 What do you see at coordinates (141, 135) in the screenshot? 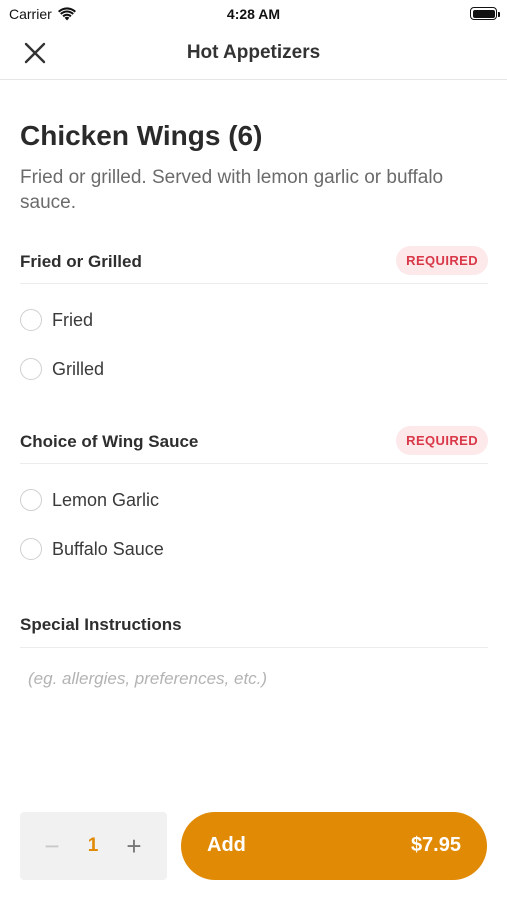
I see `item-title: Chicken Wings (6)` at bounding box center [141, 135].